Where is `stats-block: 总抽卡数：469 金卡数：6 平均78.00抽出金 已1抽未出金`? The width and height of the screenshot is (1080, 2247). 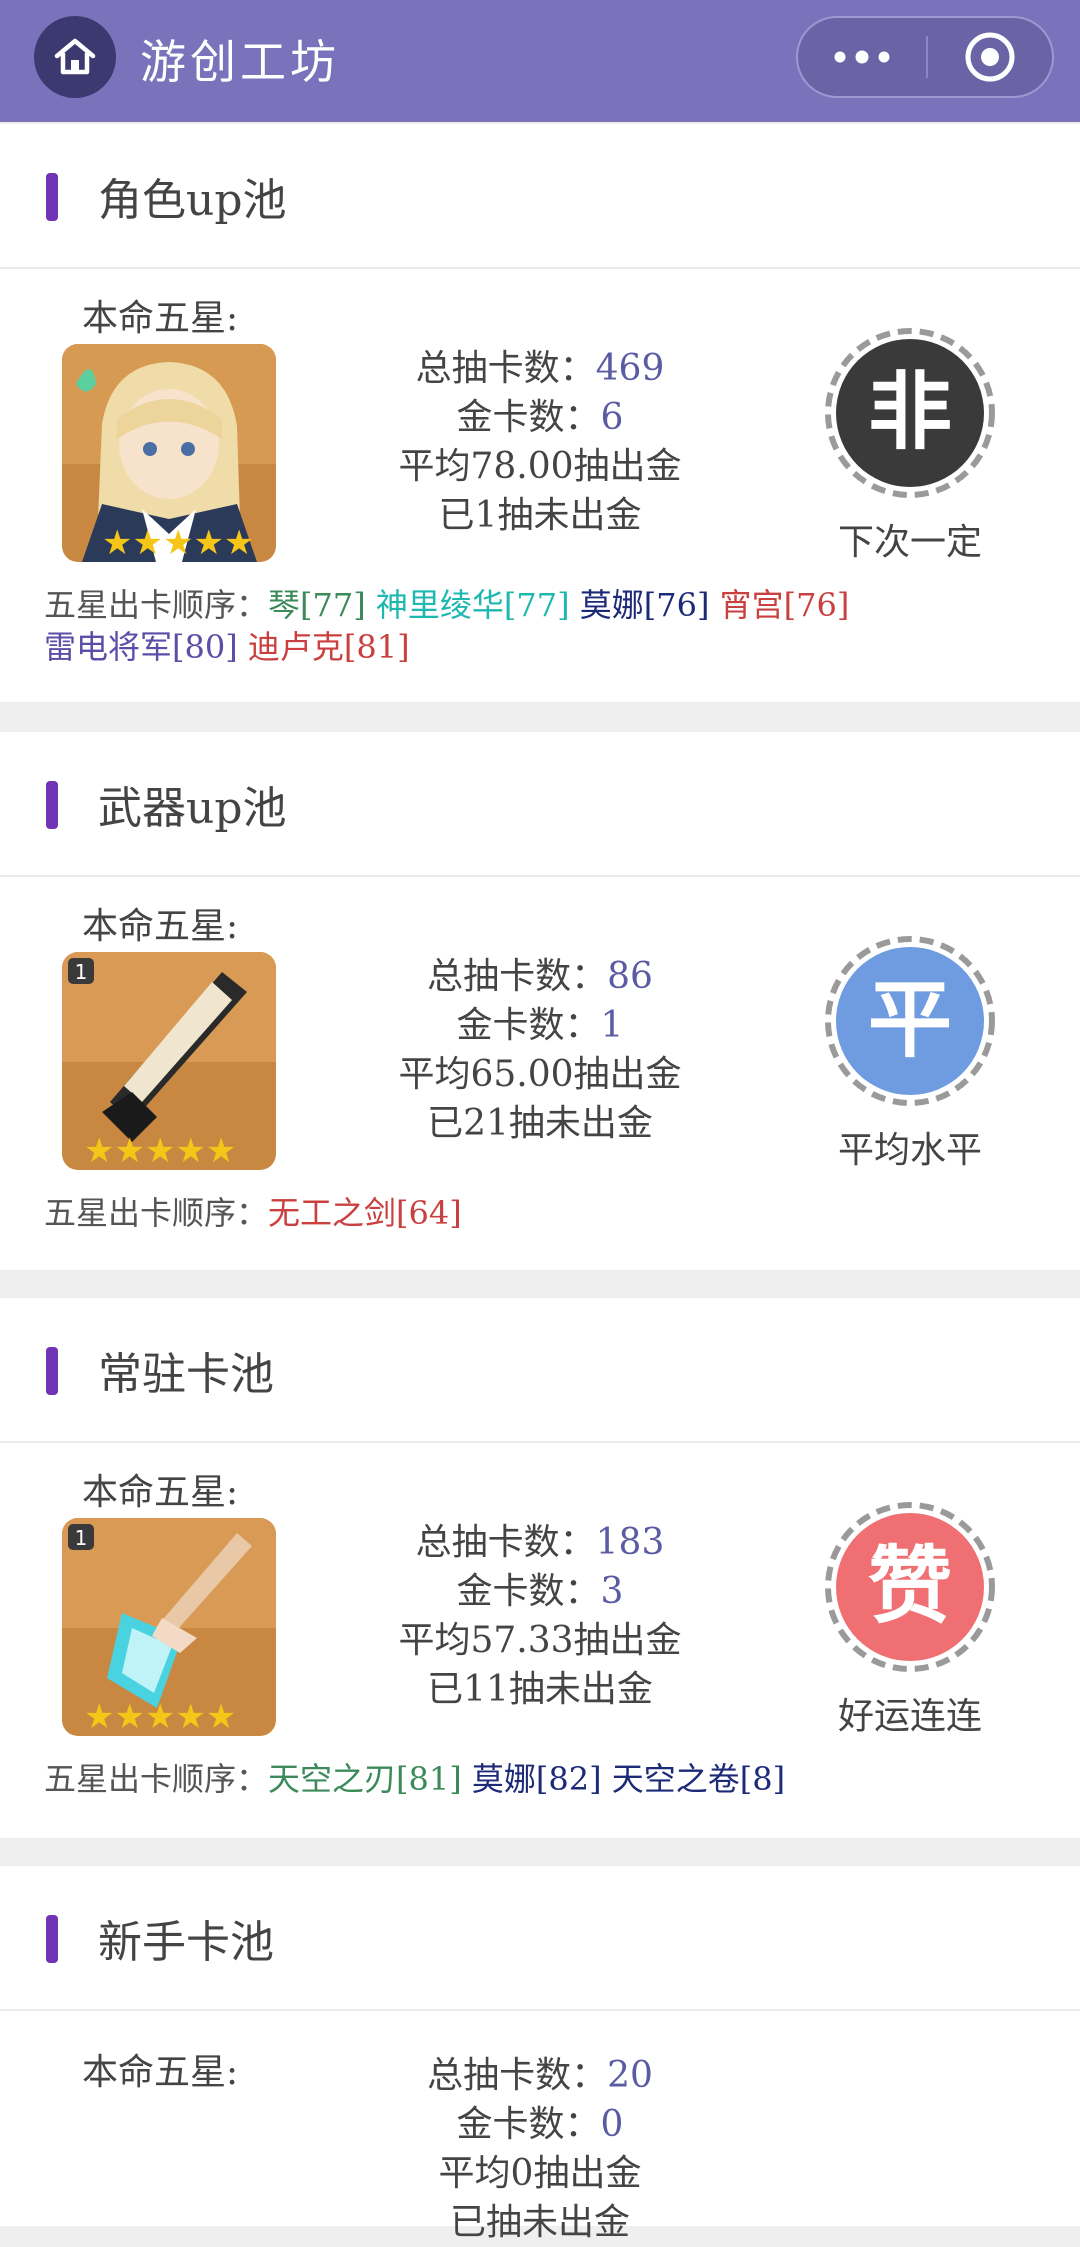
stats-block: 总抽卡数：469 金卡数：6 平均78.00抽出金 已1抽未出金 is located at coordinates (540, 442).